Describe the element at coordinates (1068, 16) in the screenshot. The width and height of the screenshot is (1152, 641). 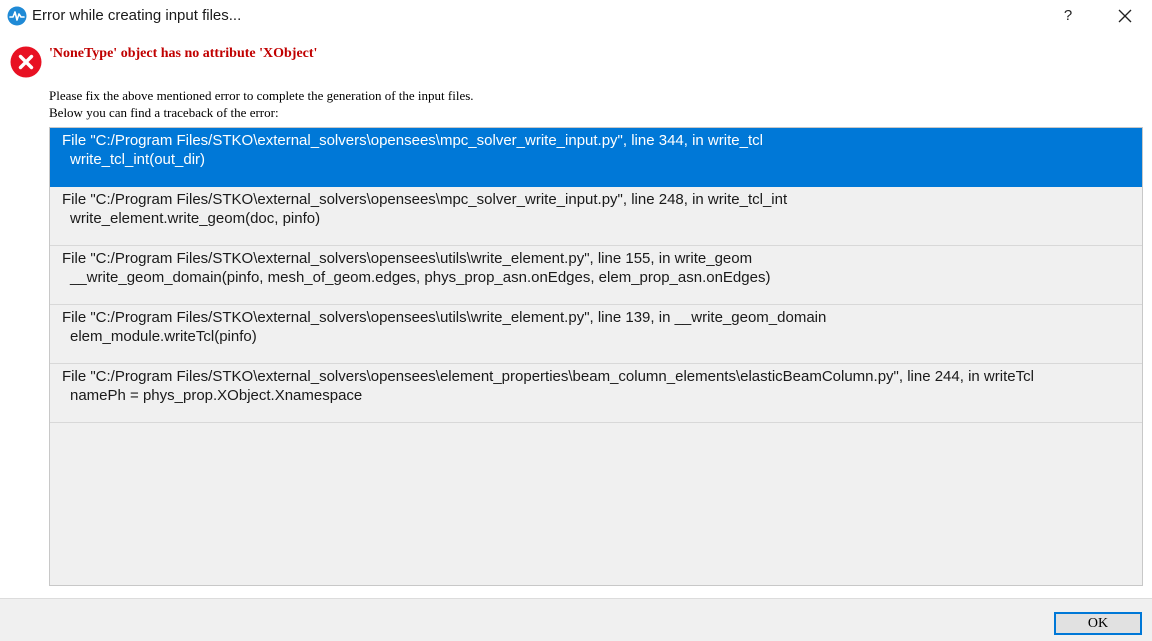
I see `help-button: ?` at that location.